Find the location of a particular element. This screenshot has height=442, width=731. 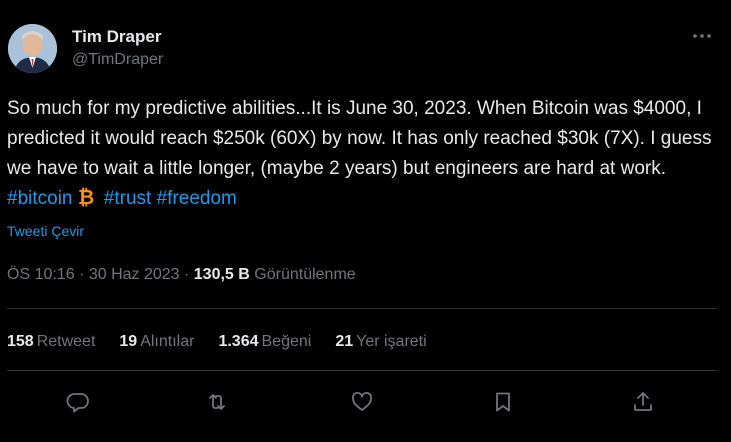

author-block: Tim Draper @TimDraper is located at coordinates (117, 48).